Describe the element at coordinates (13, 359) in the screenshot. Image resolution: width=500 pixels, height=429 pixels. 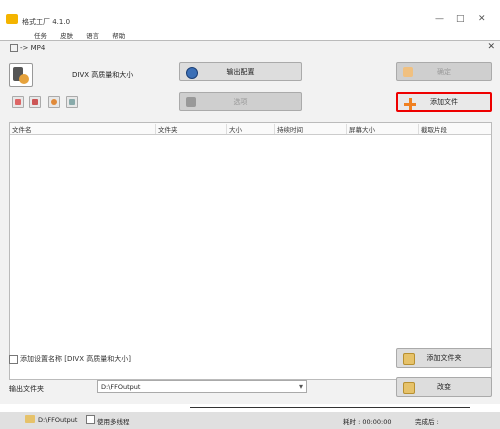
I see `add-setting-name-checkbox` at that location.